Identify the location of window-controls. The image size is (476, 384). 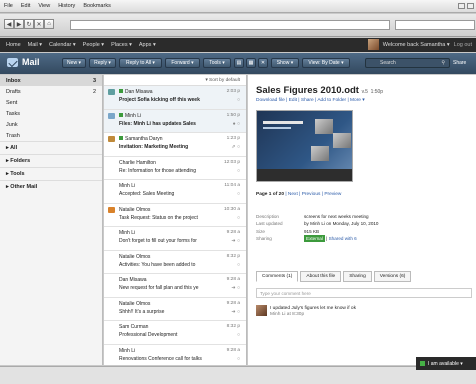
(466, 6).